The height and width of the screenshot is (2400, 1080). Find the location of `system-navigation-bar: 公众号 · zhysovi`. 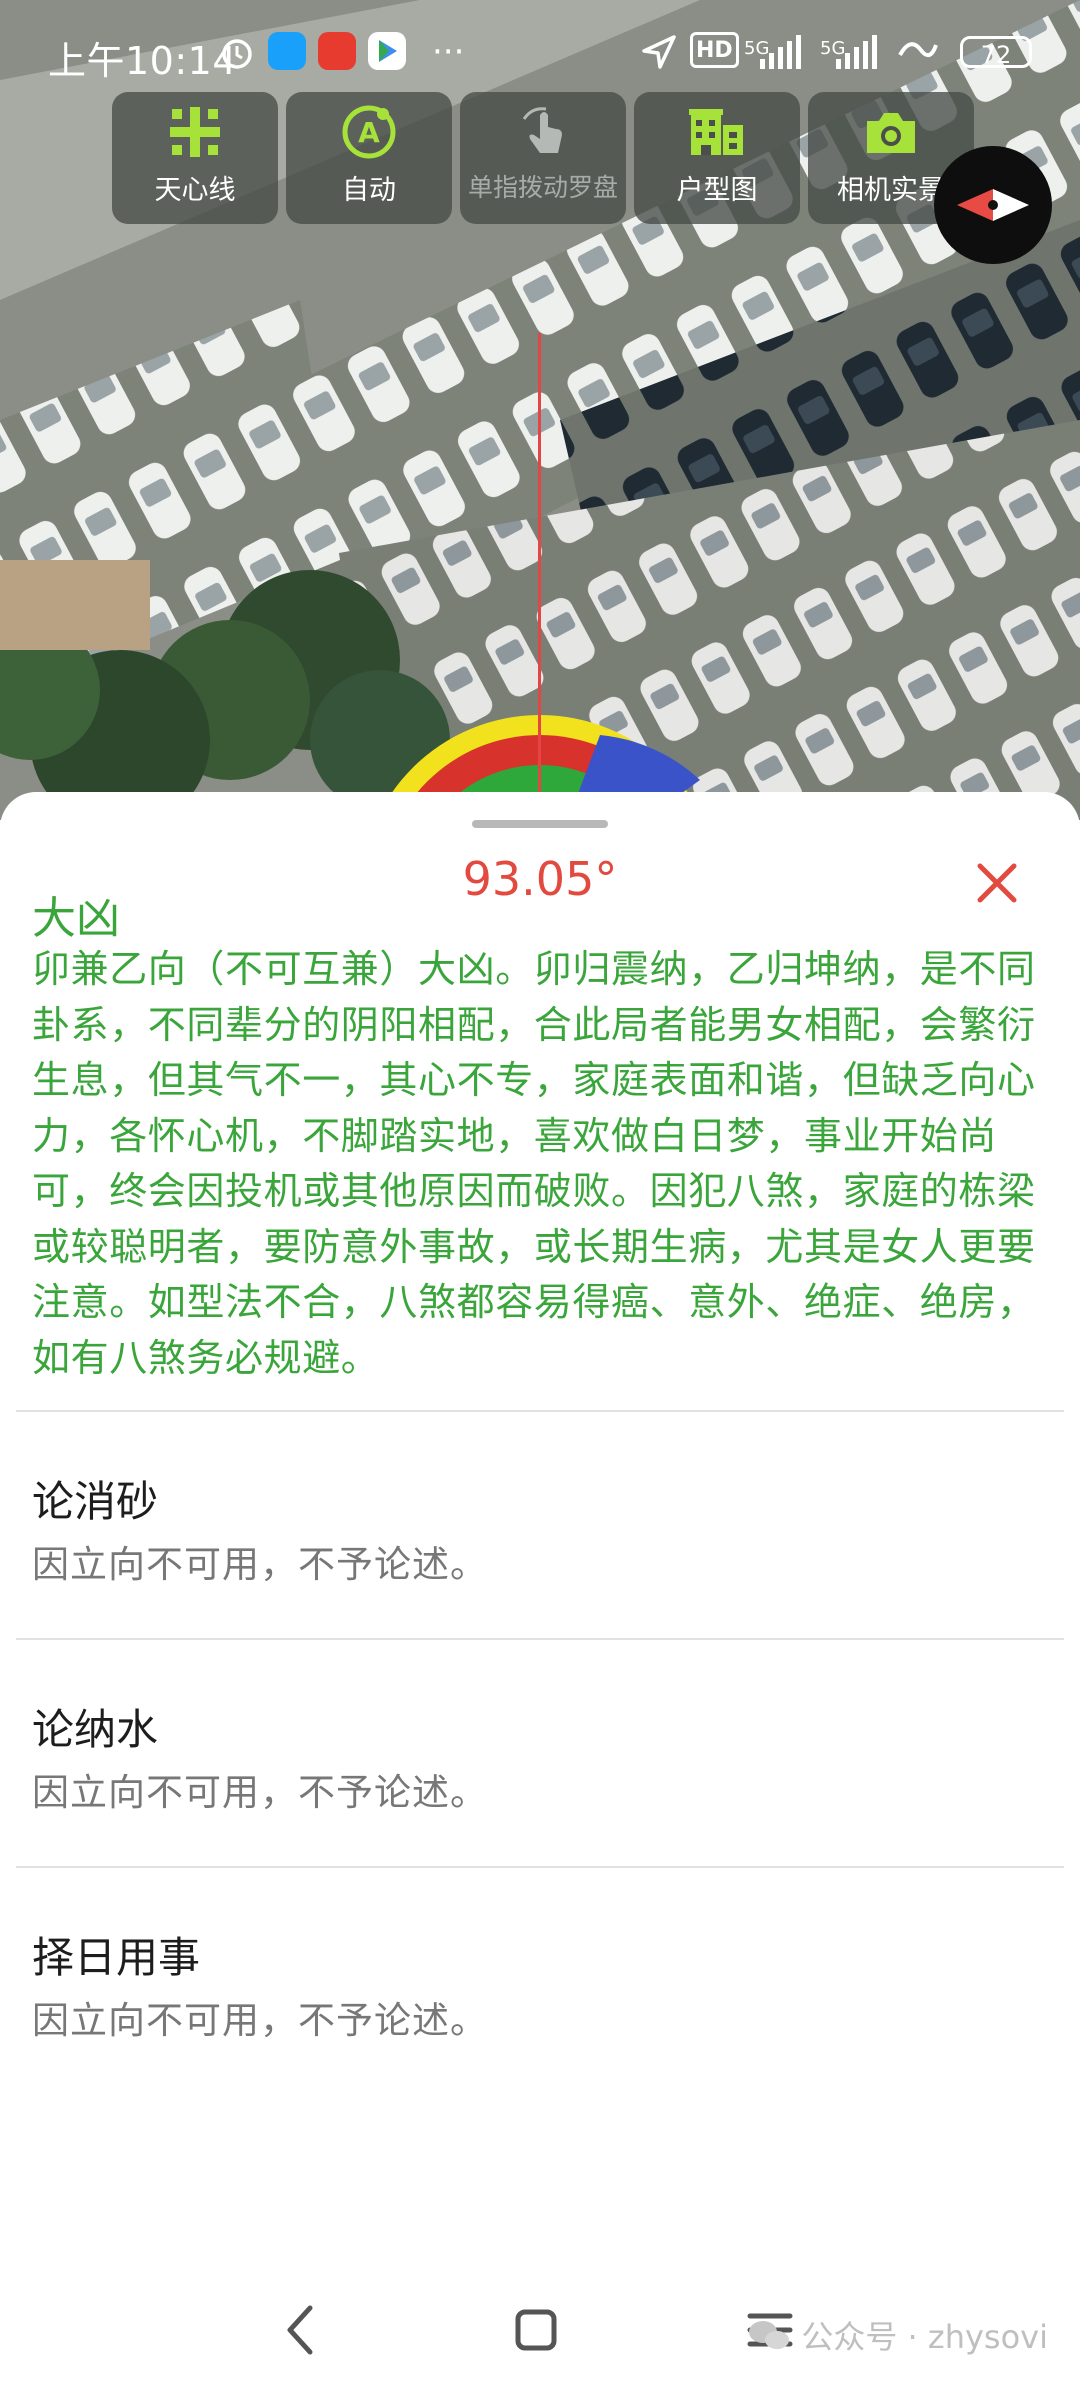

system-navigation-bar: 公众号 · zhysovi is located at coordinates (540, 2335).